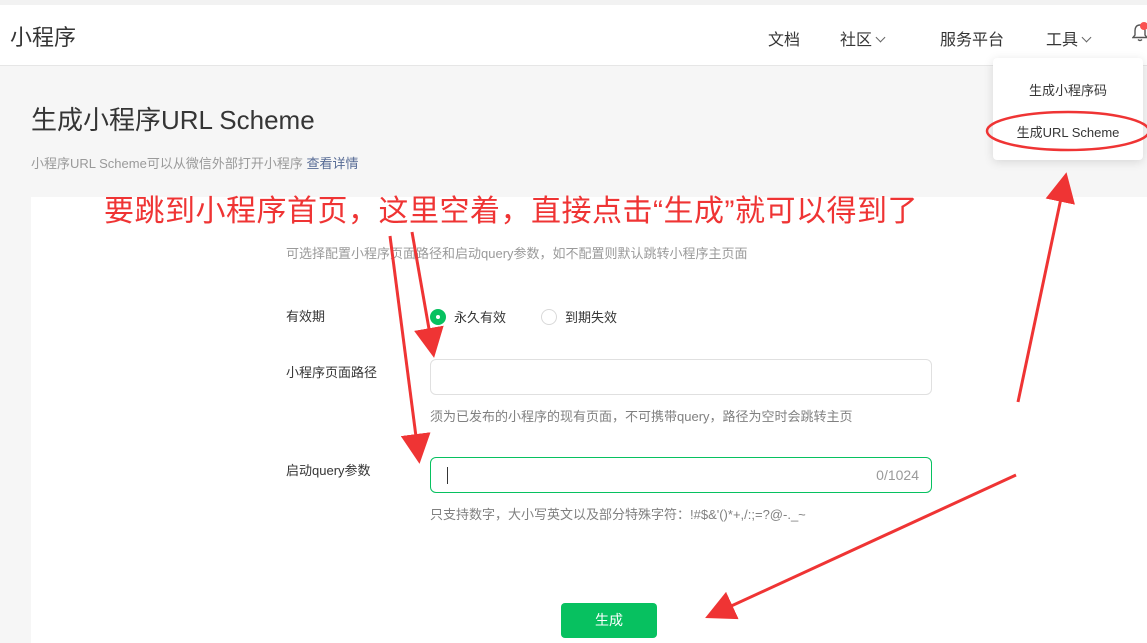 The height and width of the screenshot is (643, 1147). I want to click on page-path-hint: 须为已发布的小程序的现有页面，不可携带query，路径为空时会跳转主页, so click(641, 416).